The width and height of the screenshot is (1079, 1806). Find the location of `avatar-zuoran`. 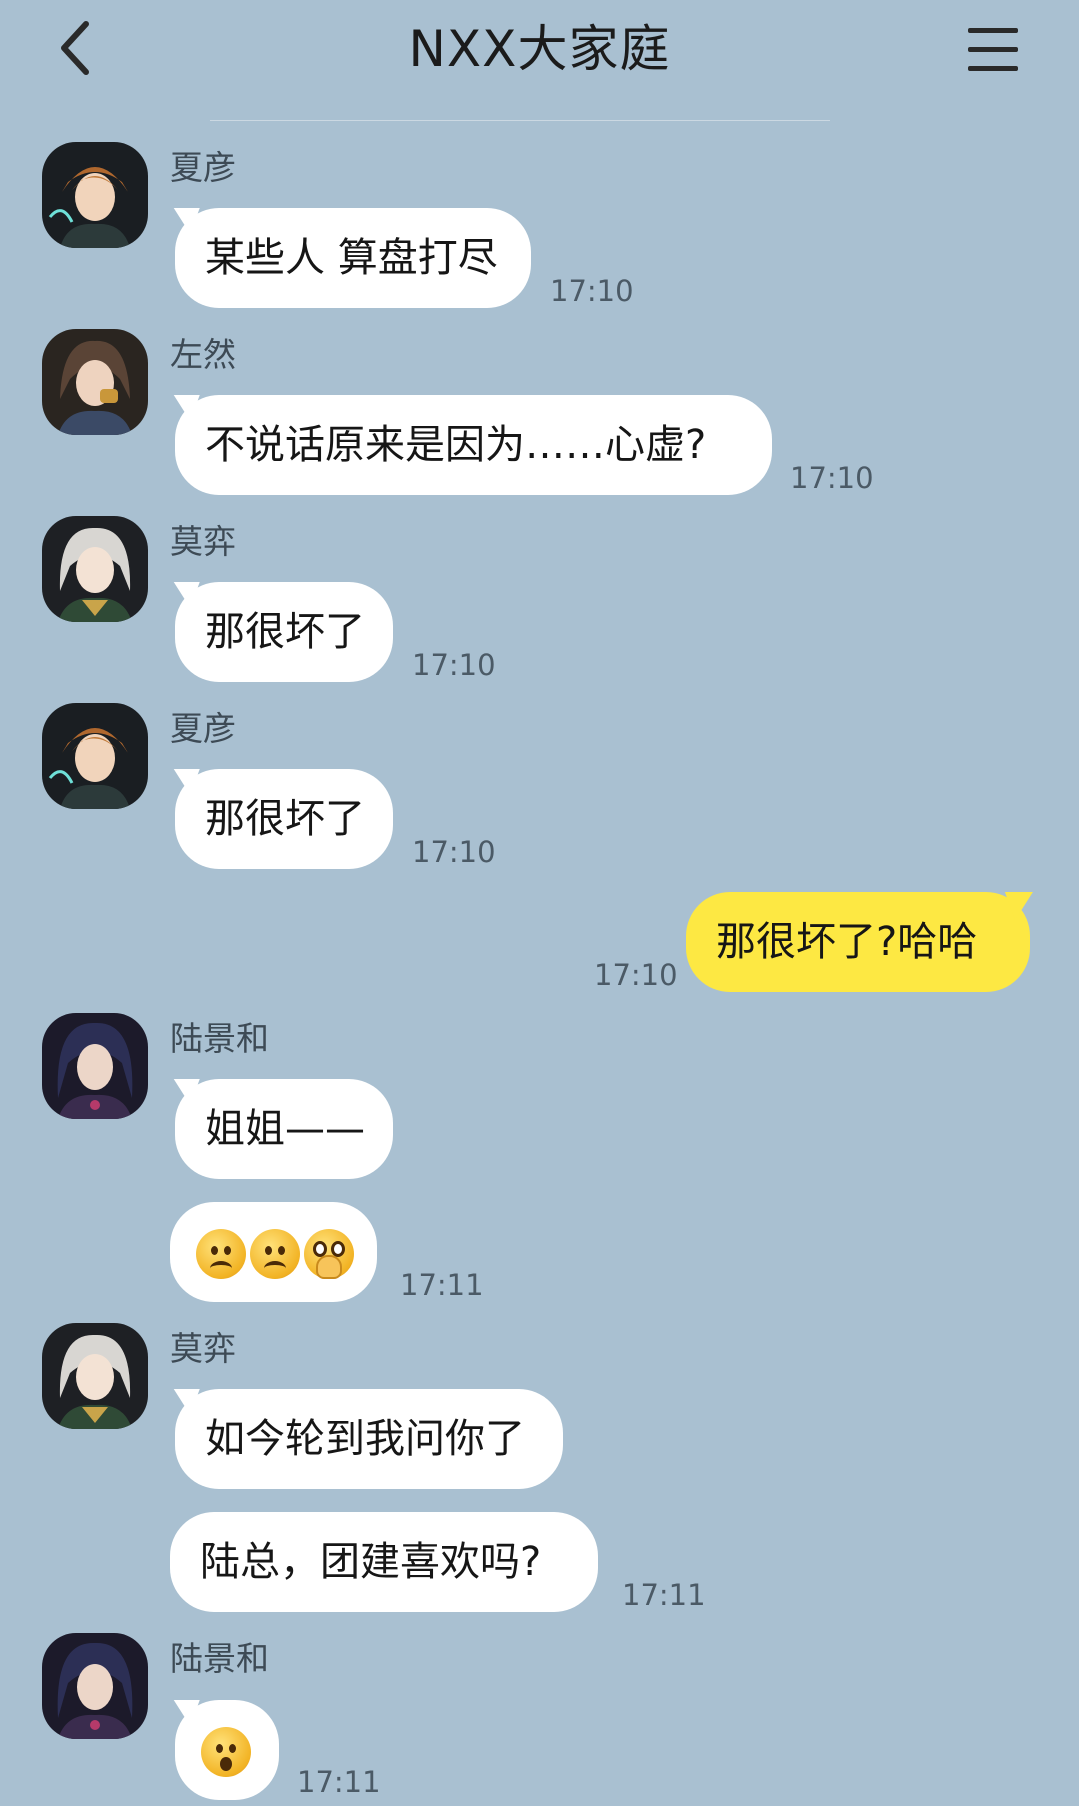

avatar-zuoran is located at coordinates (95, 382).